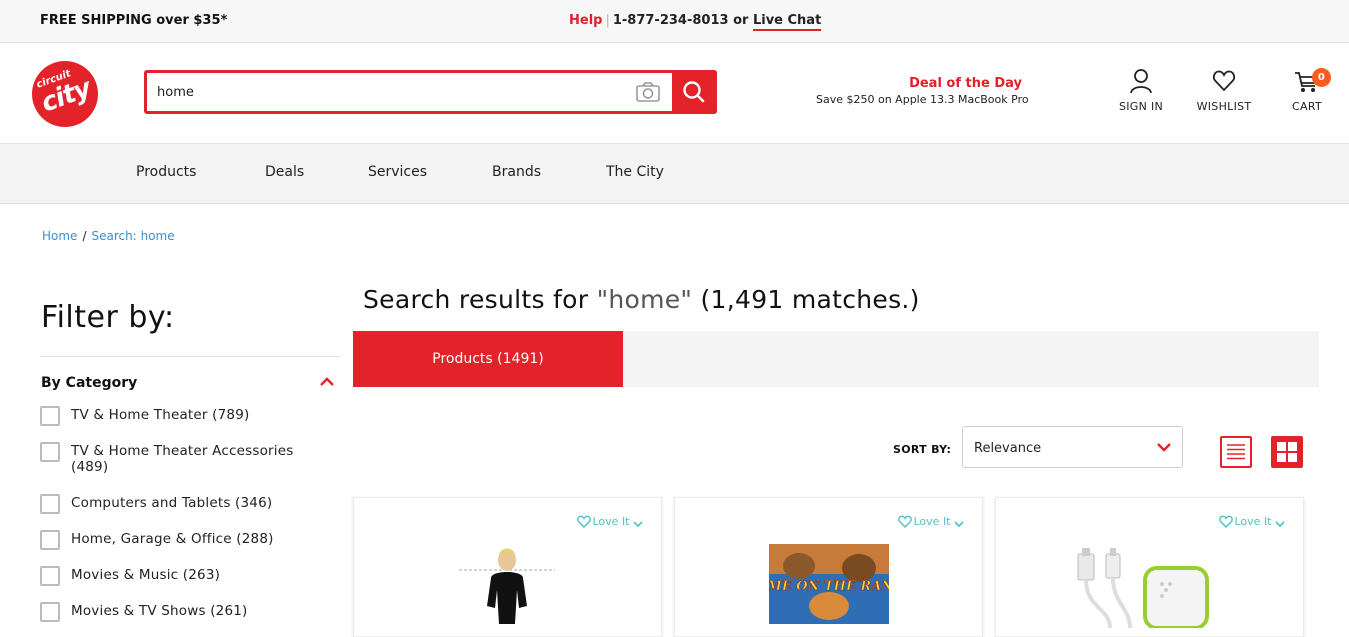 The height and width of the screenshot is (637, 1349). Describe the element at coordinates (585, 20) in the screenshot. I see `help-link: Help` at that location.